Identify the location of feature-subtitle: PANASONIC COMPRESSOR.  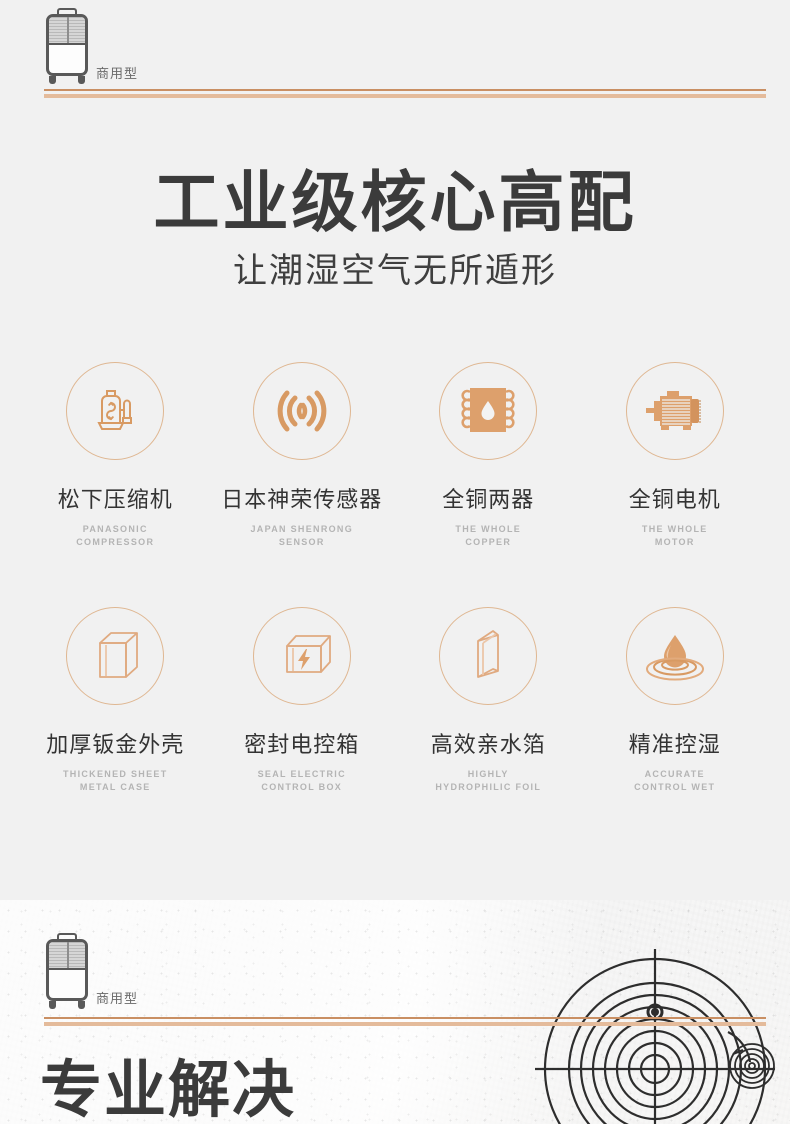
(115, 536).